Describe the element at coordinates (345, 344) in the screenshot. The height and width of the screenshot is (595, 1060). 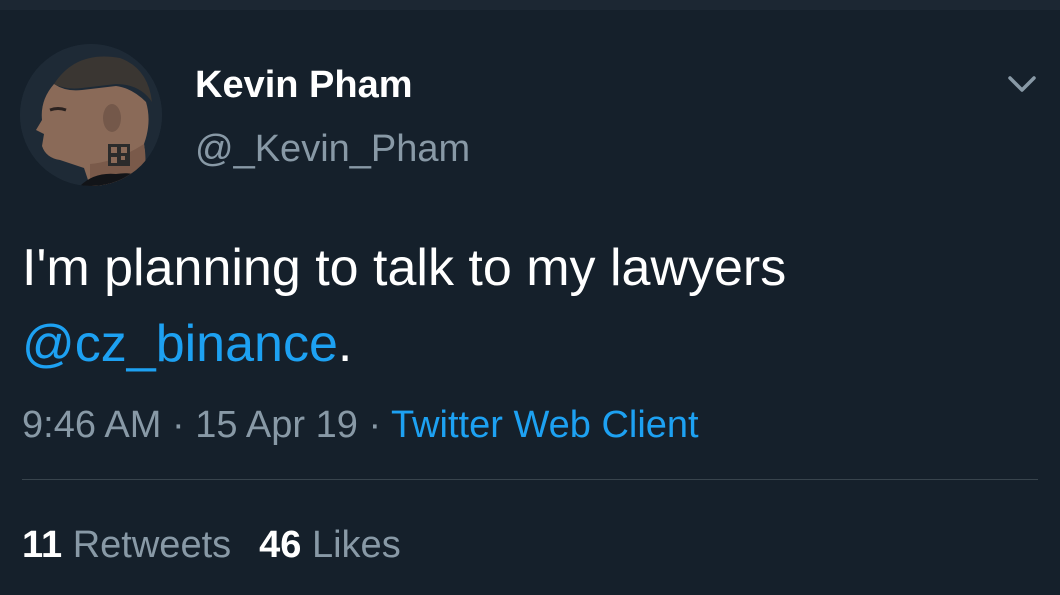
I see `tweet-text-end: .` at that location.